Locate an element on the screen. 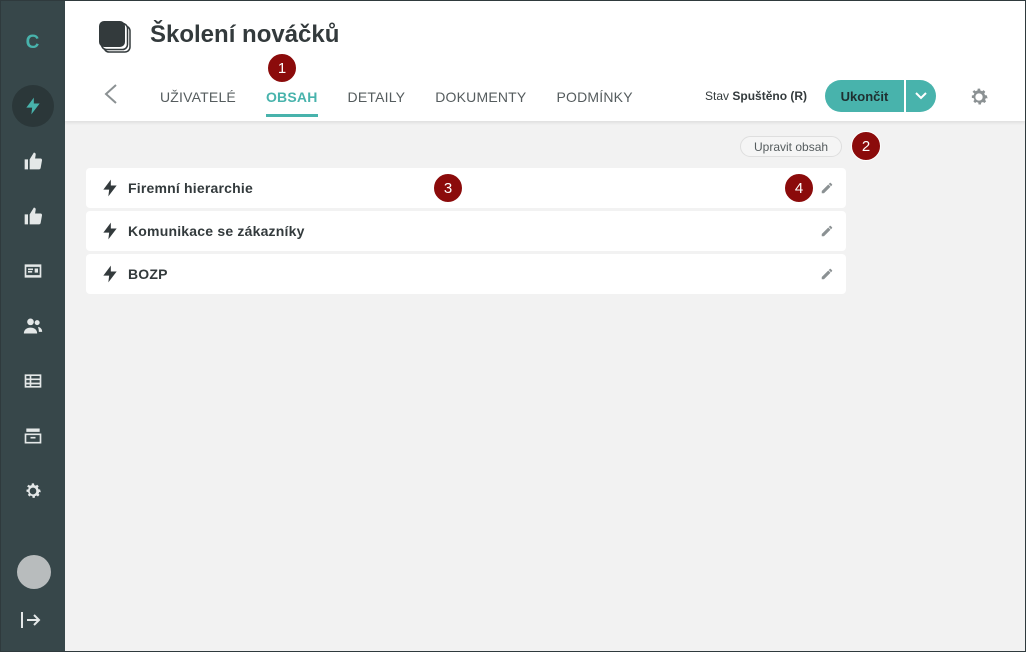  back-button is located at coordinates (111, 94).